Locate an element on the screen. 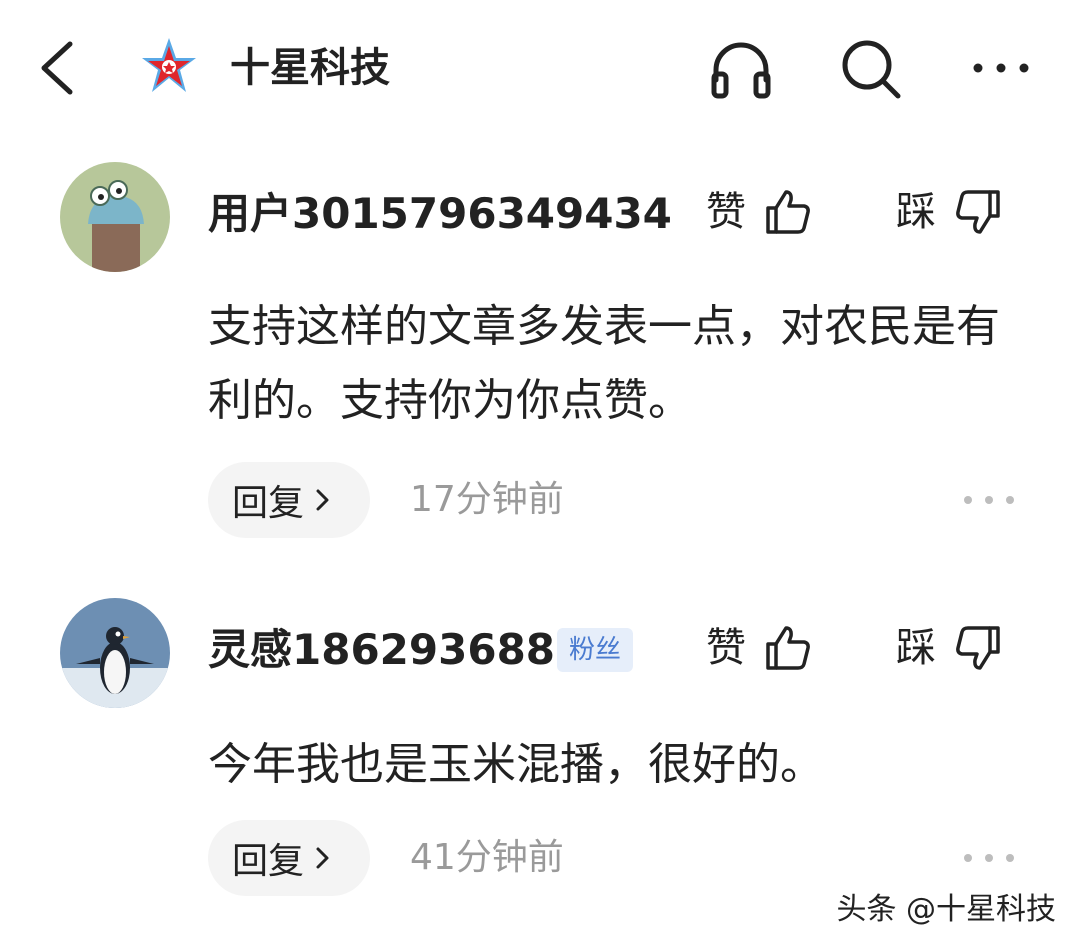  channel-logo-icon is located at coordinates (169, 67).